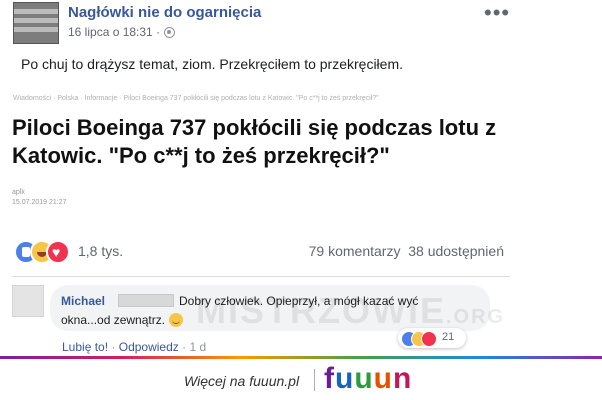 Image resolution: width=602 pixels, height=400 pixels. What do you see at coordinates (39, 202) in the screenshot?
I see `source-date: 15.07.2019 21:27` at bounding box center [39, 202].